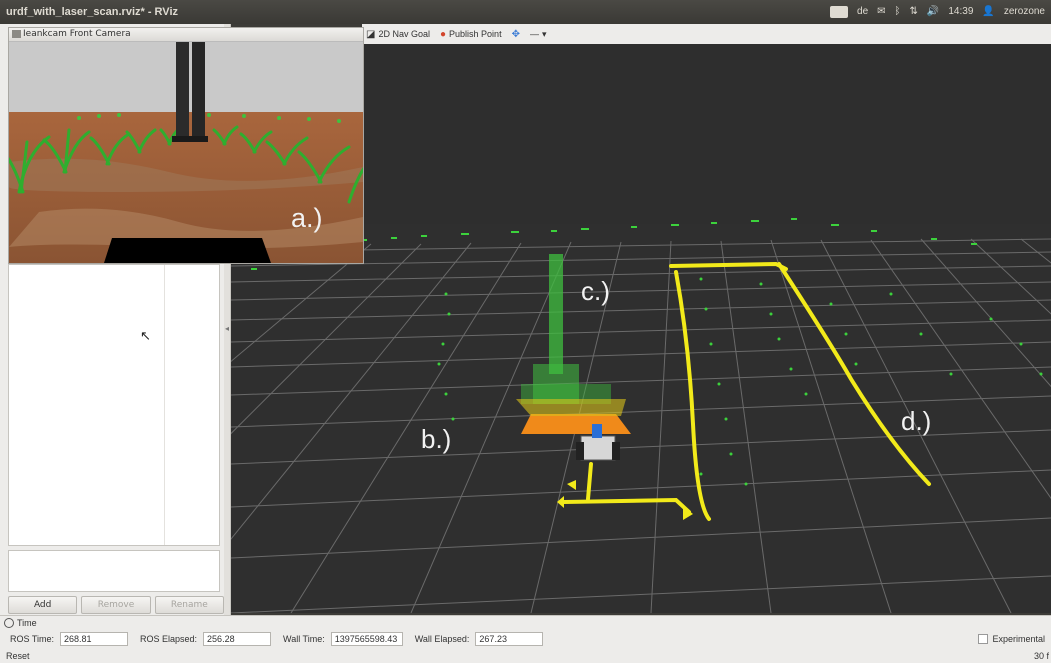 The image size is (1051, 663). What do you see at coordinates (1018, 639) in the screenshot?
I see `experimental-label: Experimental` at bounding box center [1018, 639].